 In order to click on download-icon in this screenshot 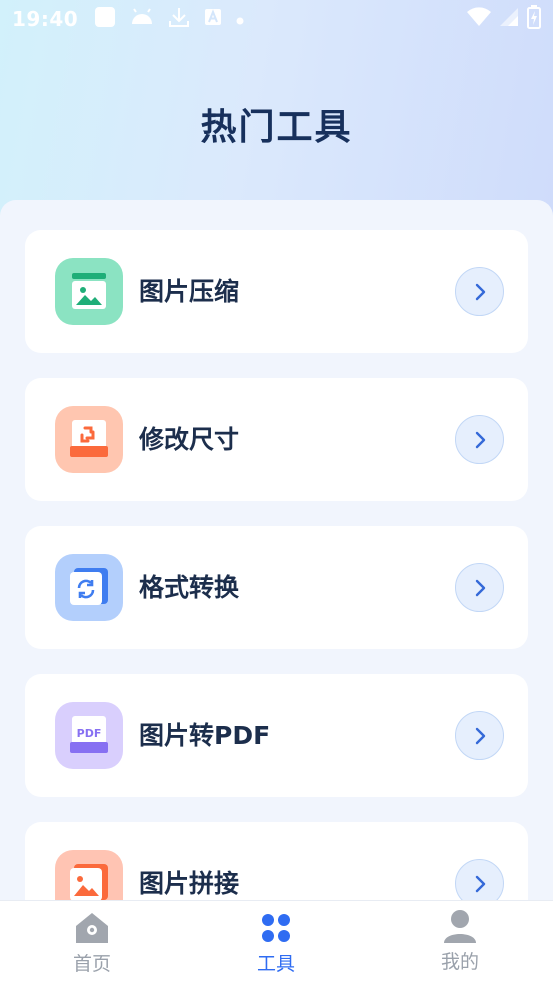, I will do `click(179, 19)`.